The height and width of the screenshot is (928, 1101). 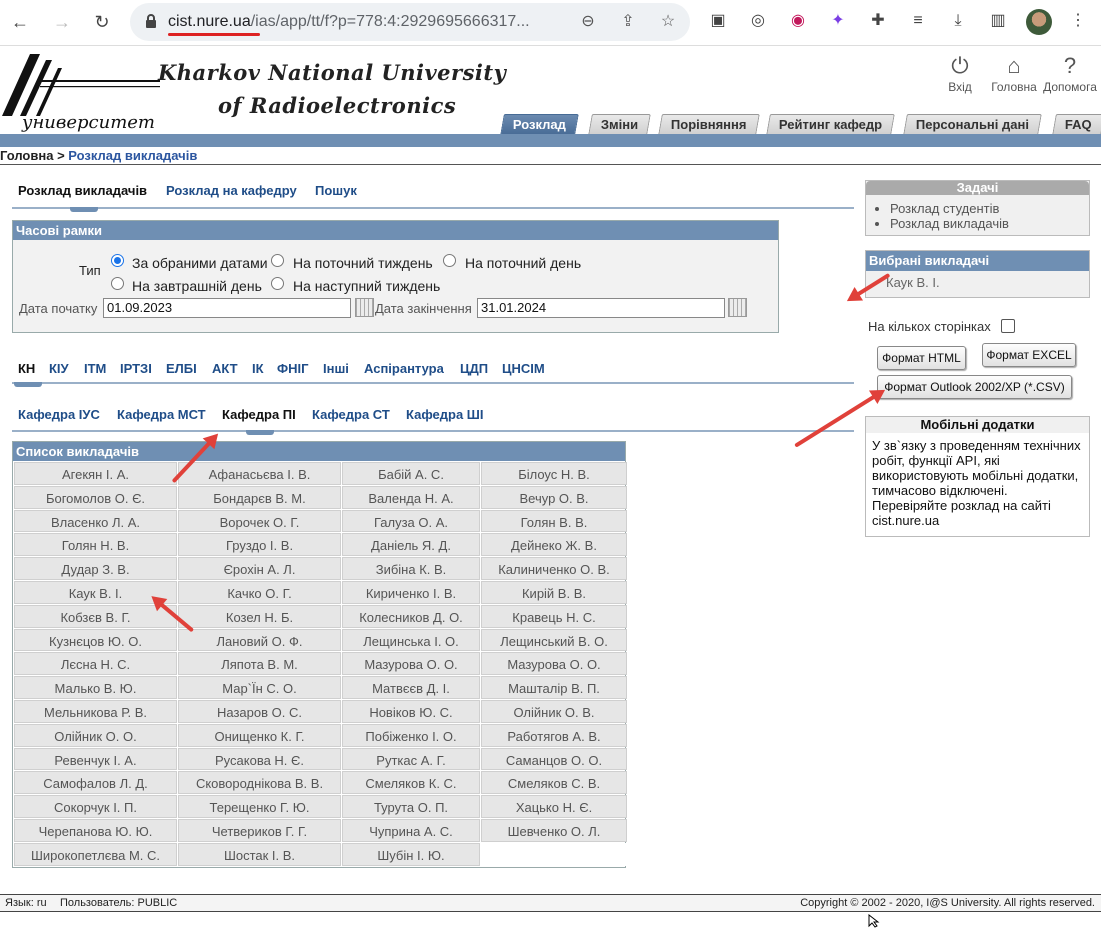 I want to click on teacher-cell: Самофалов Л. Д., so click(x=95, y=783).